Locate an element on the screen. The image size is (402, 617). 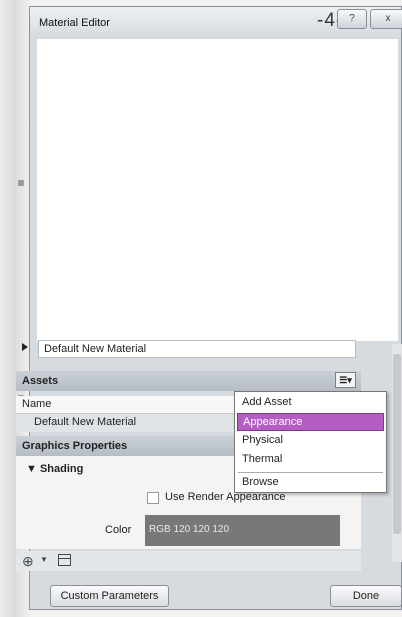
expand-arrow-icon is located at coordinates (25, 347).